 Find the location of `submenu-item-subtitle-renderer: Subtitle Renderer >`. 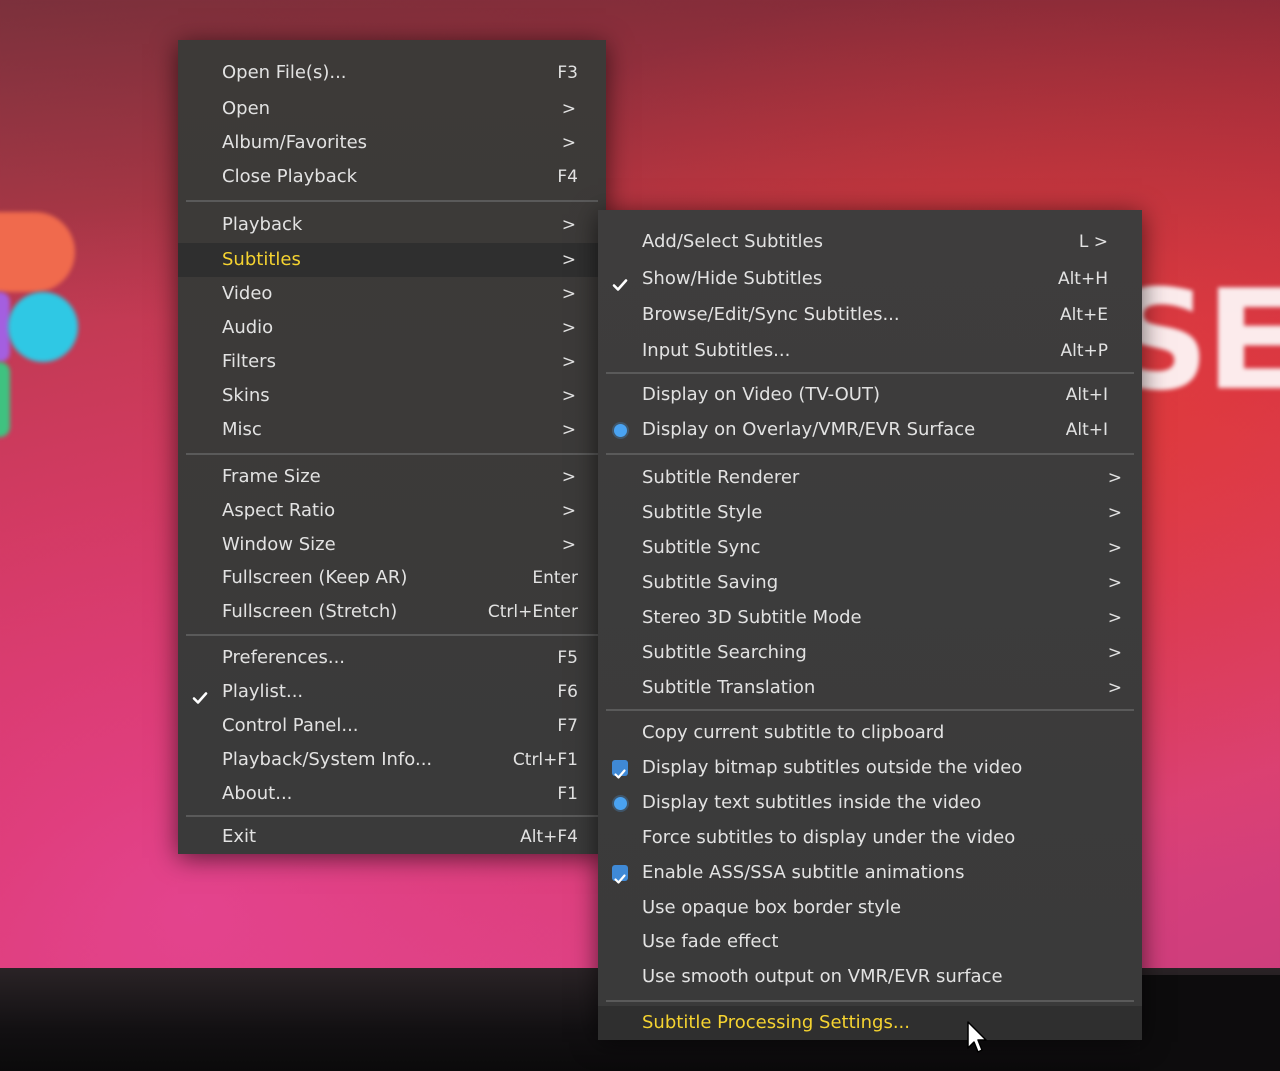

submenu-item-subtitle-renderer: Subtitle Renderer > is located at coordinates (870, 478).